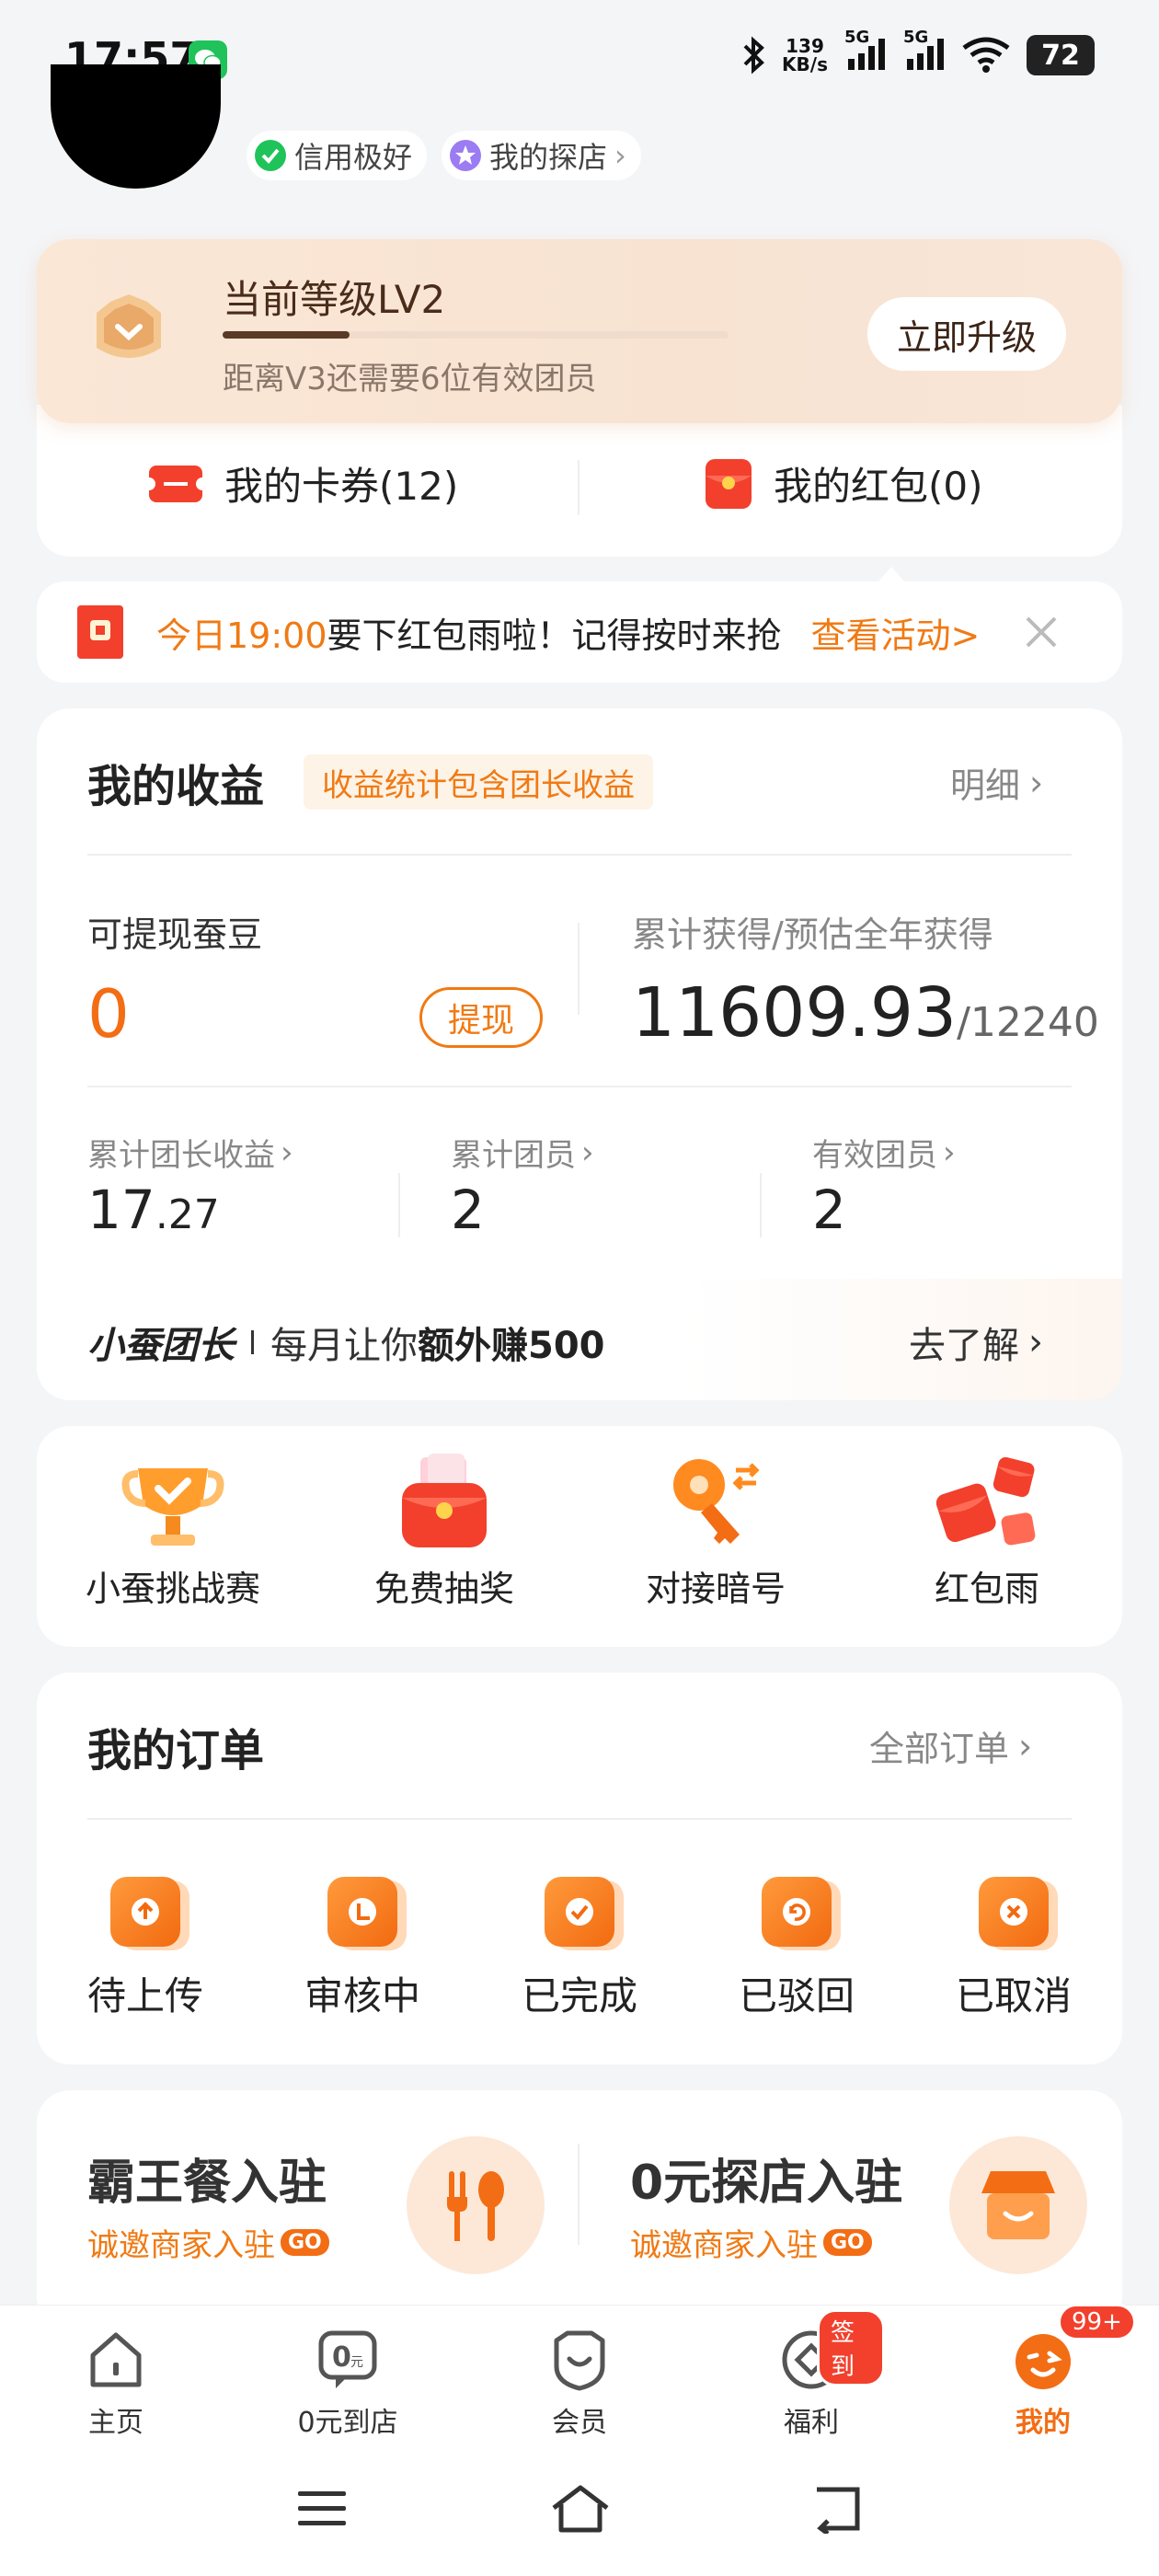 The width and height of the screenshot is (1159, 2576). I want to click on orders-divider, so click(579, 1819).